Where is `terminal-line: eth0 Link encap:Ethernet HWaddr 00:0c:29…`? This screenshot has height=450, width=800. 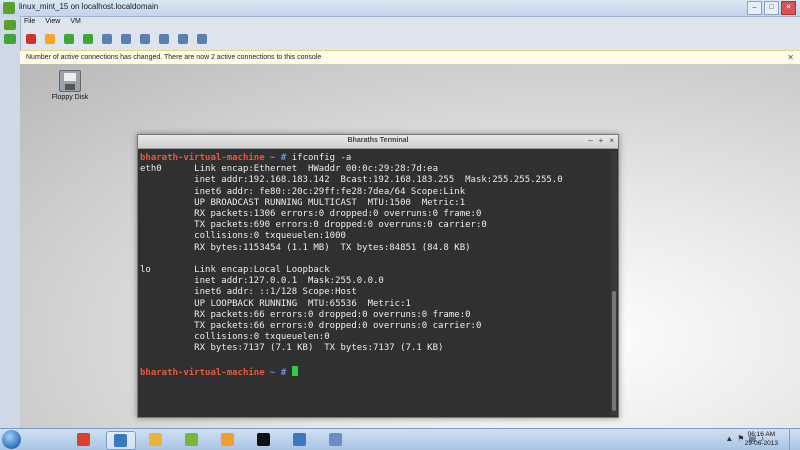
terminal-line: eth0 Link encap:Ethernet HWaddr 00:0c:29… is located at coordinates (289, 169).